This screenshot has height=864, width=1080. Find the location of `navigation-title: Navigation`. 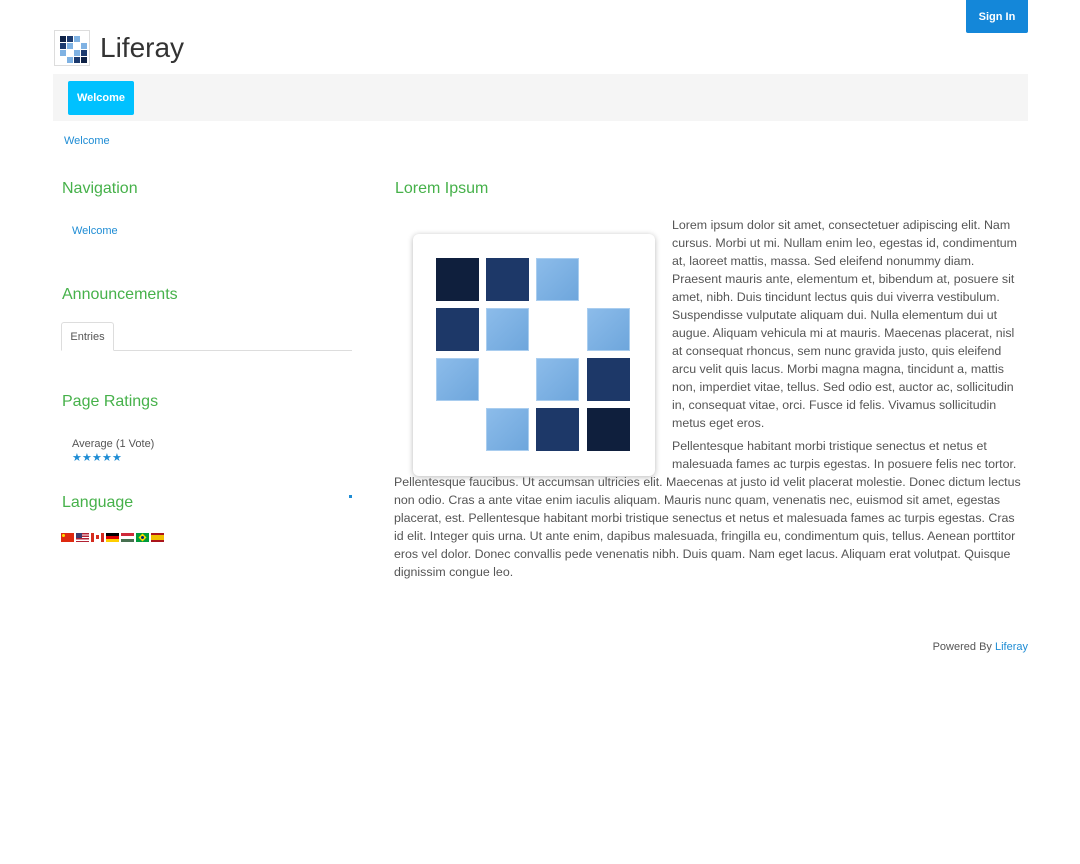

navigation-title: Navigation is located at coordinates (100, 188).